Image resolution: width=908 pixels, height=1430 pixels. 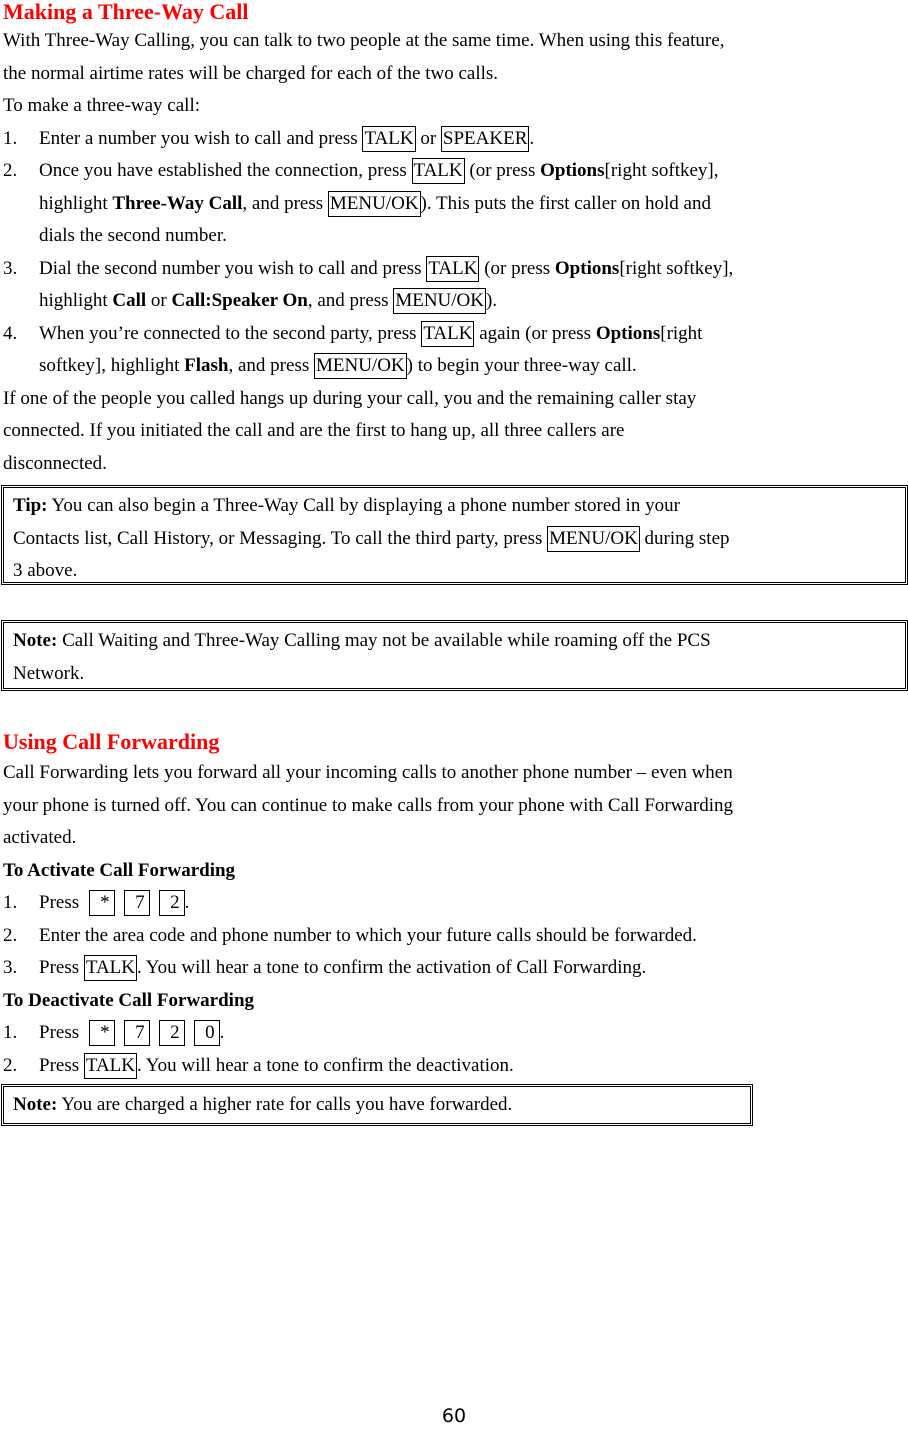 I want to click on step-text: [right, so click(x=681, y=333).